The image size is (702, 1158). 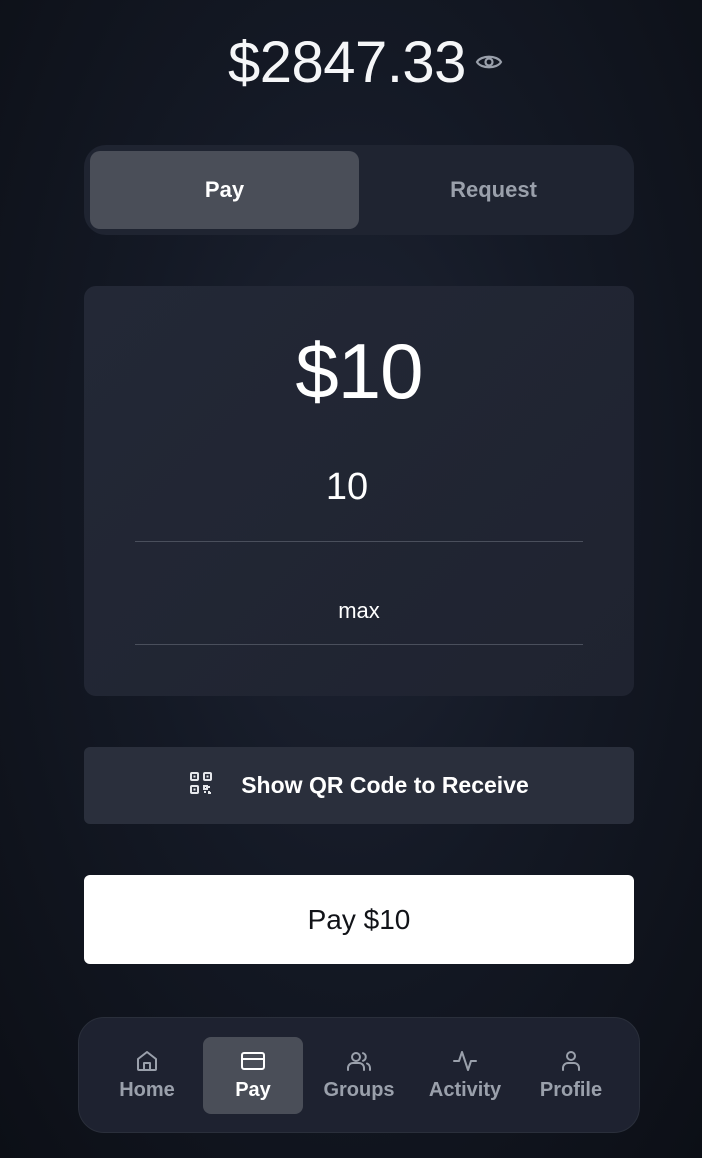 I want to click on user-icon, so click(x=571, y=1061).